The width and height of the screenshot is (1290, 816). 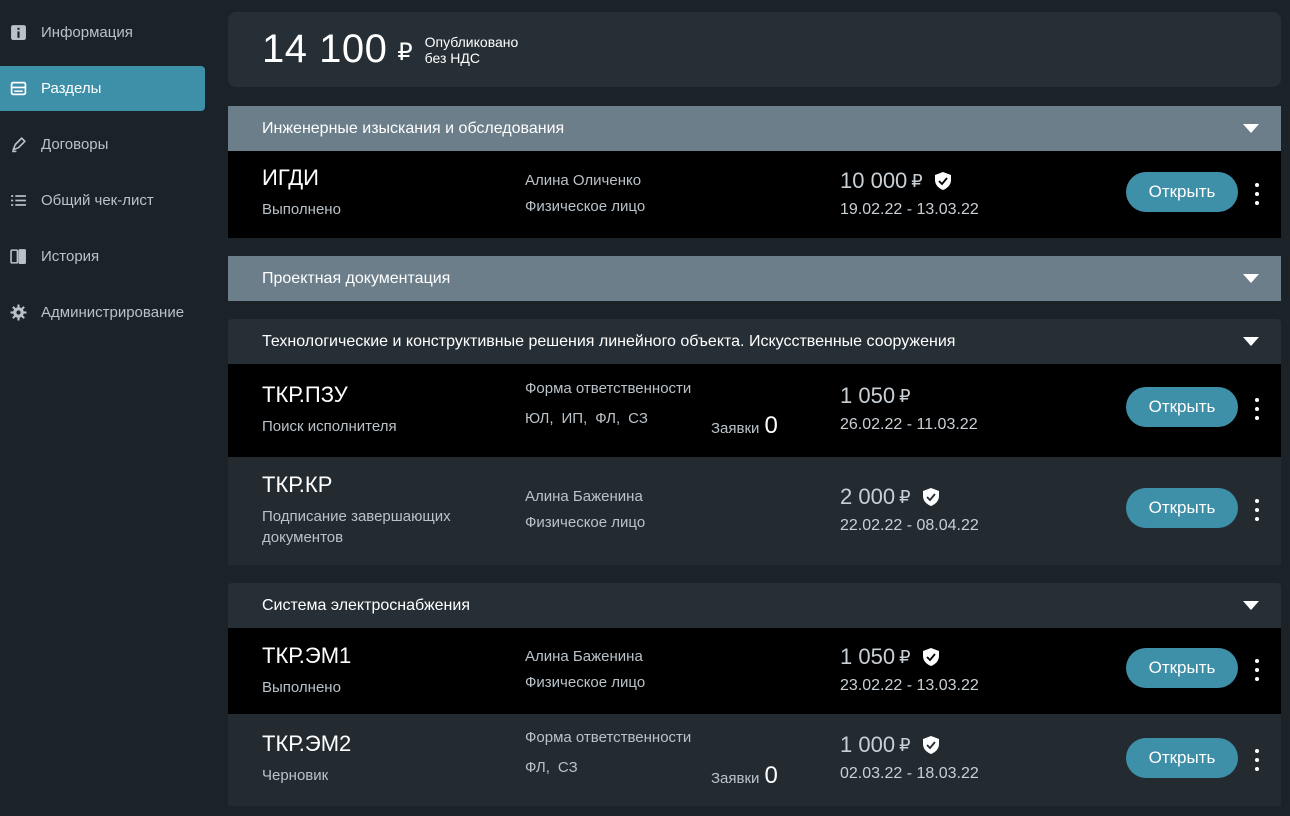 I want to click on forms-list: ЮЛ, ИП, ФЛ, СЗ, so click(x=608, y=419).